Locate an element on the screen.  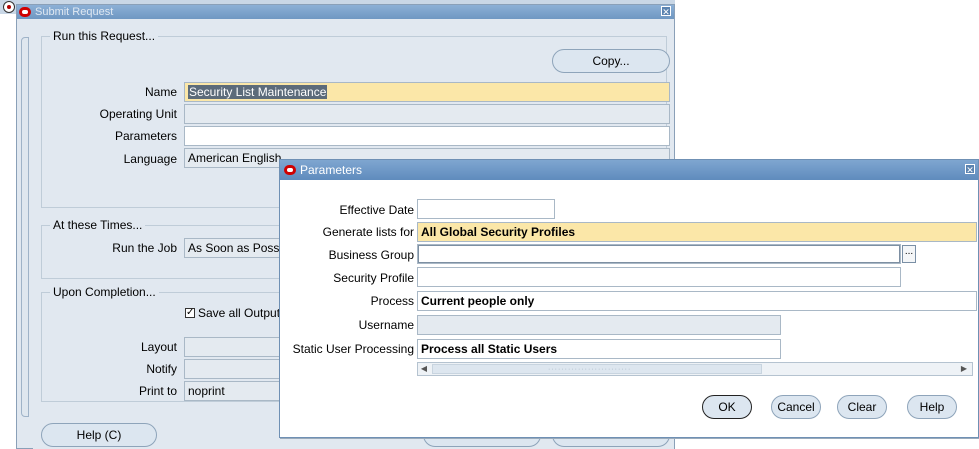
run-job-label: Run the Job is located at coordinates (144, 248).